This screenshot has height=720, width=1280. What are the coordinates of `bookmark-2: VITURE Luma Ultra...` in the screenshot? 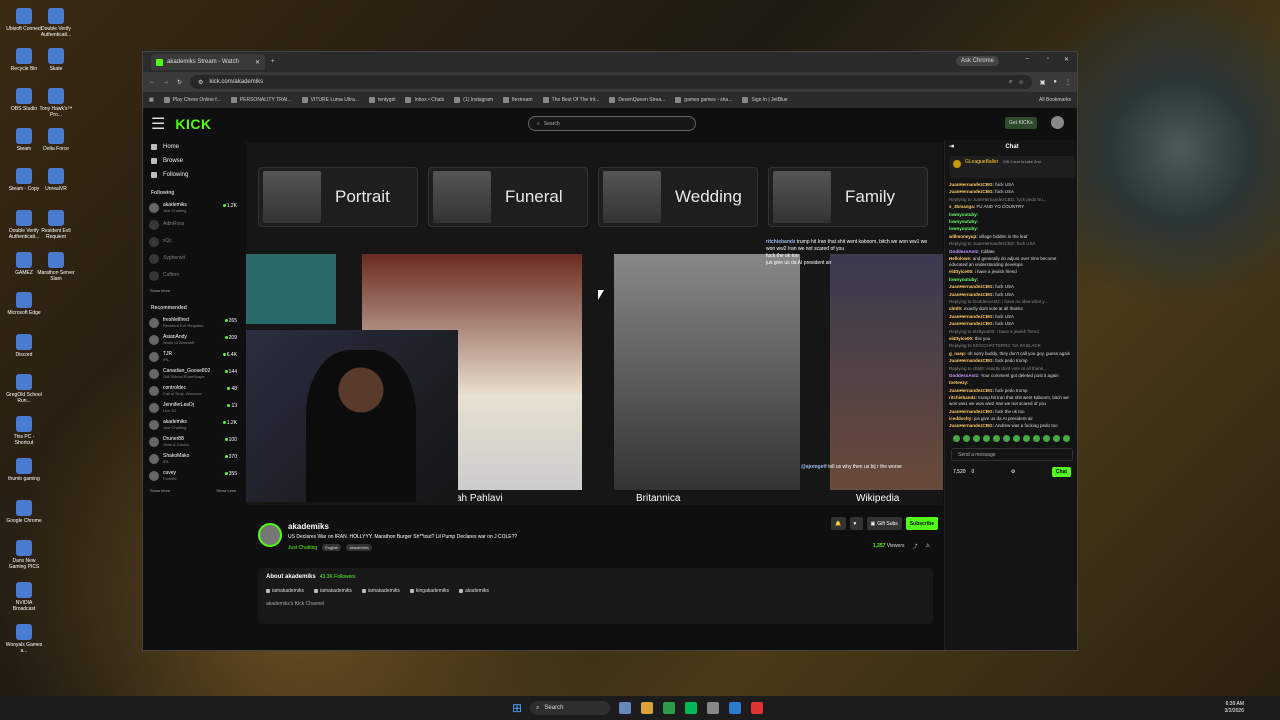 It's located at (330, 100).